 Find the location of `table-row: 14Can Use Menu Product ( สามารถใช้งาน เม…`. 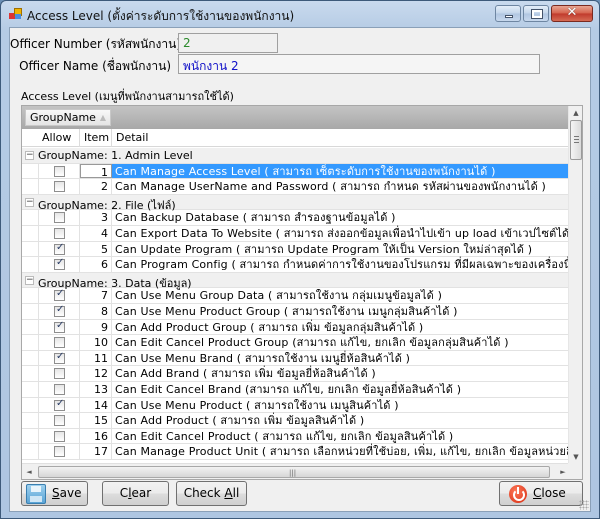

table-row: 14Can Use Menu Product ( สามารถใช้งาน เม… is located at coordinates (296, 405).